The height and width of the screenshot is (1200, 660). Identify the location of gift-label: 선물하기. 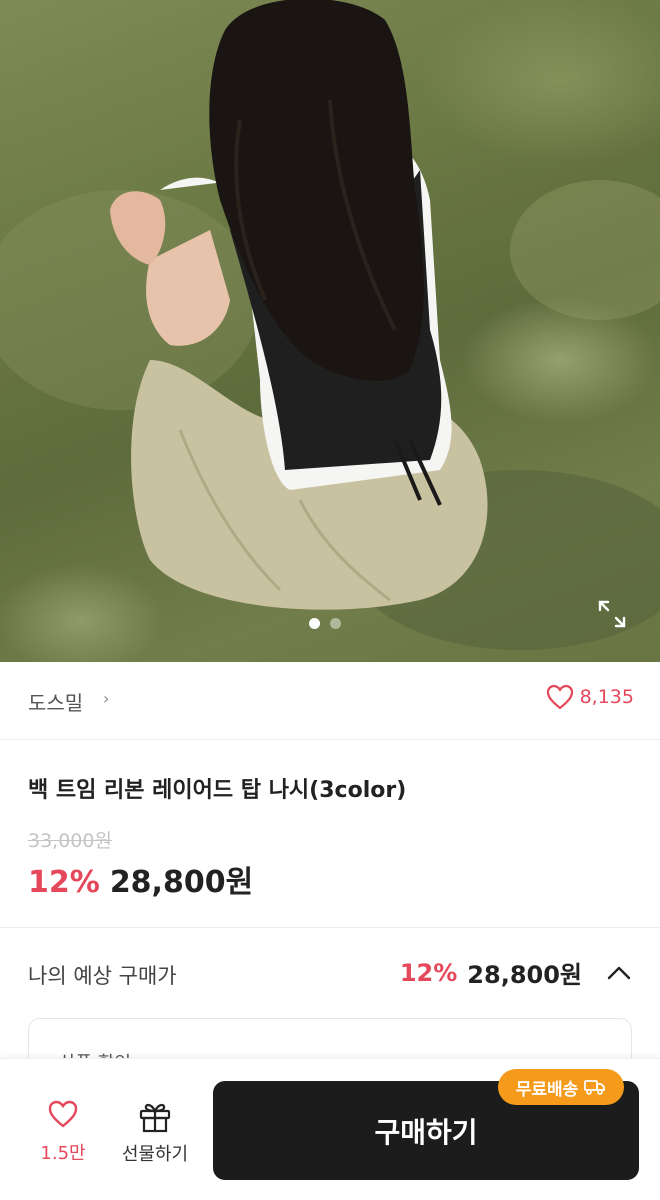
(155, 1154).